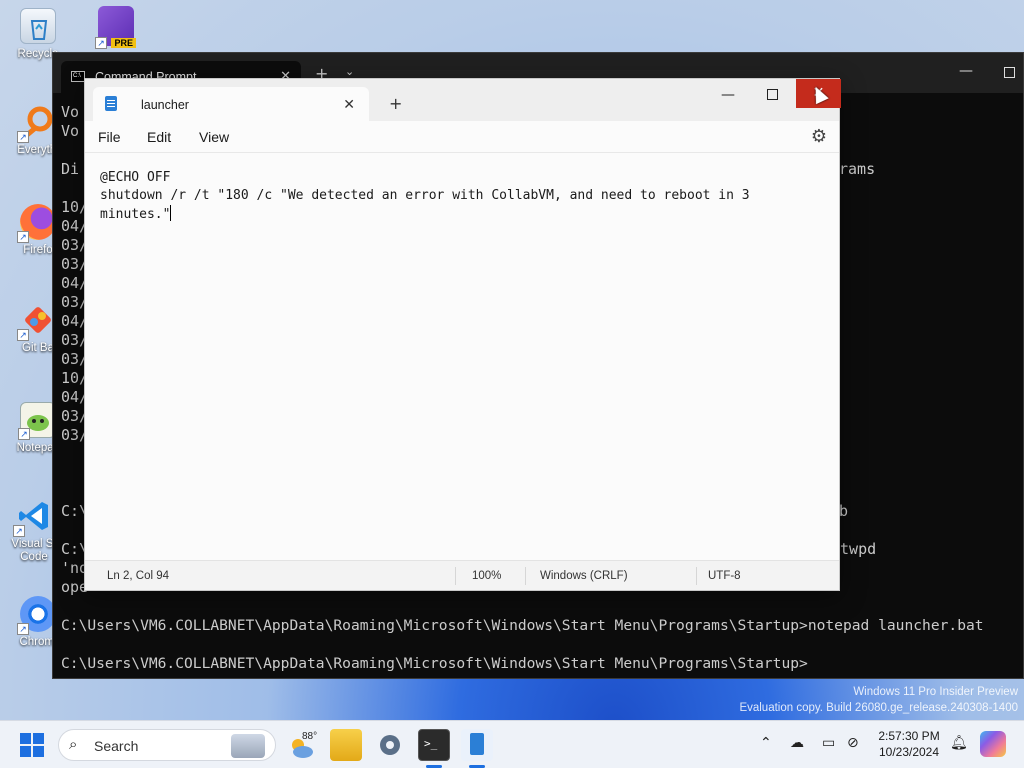 This screenshot has width=1024, height=768. What do you see at coordinates (138, 576) in the screenshot?
I see `cursor-position: Ln 2, Col 94` at bounding box center [138, 576].